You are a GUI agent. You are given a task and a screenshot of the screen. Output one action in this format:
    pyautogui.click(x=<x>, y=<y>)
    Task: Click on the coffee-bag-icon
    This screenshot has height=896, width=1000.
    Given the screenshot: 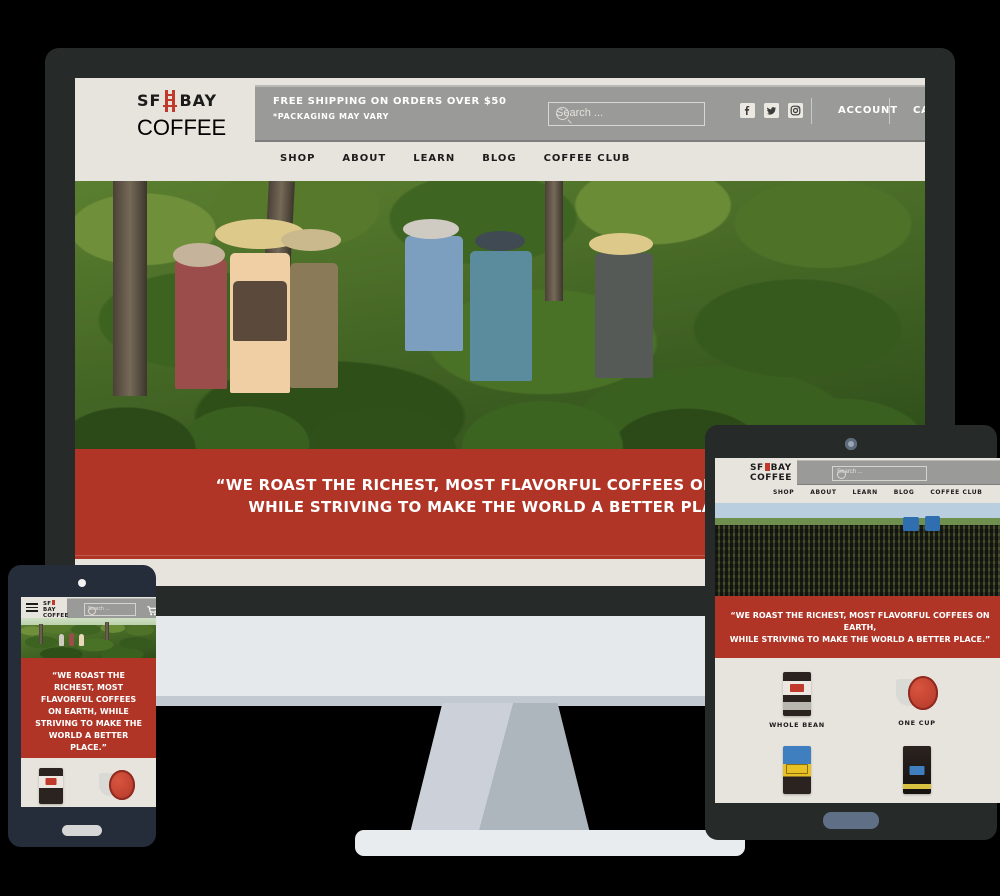 What is the action you would take?
    pyautogui.click(x=797, y=694)
    